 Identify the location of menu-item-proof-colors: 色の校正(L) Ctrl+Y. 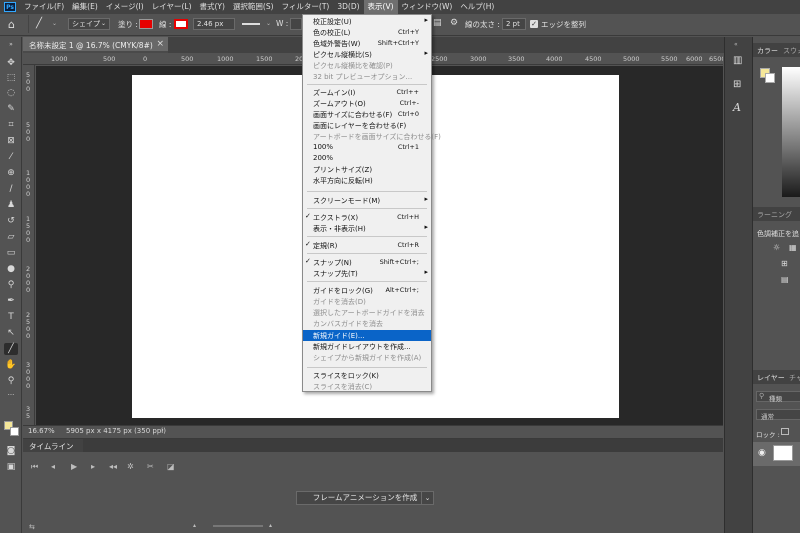
(367, 32).